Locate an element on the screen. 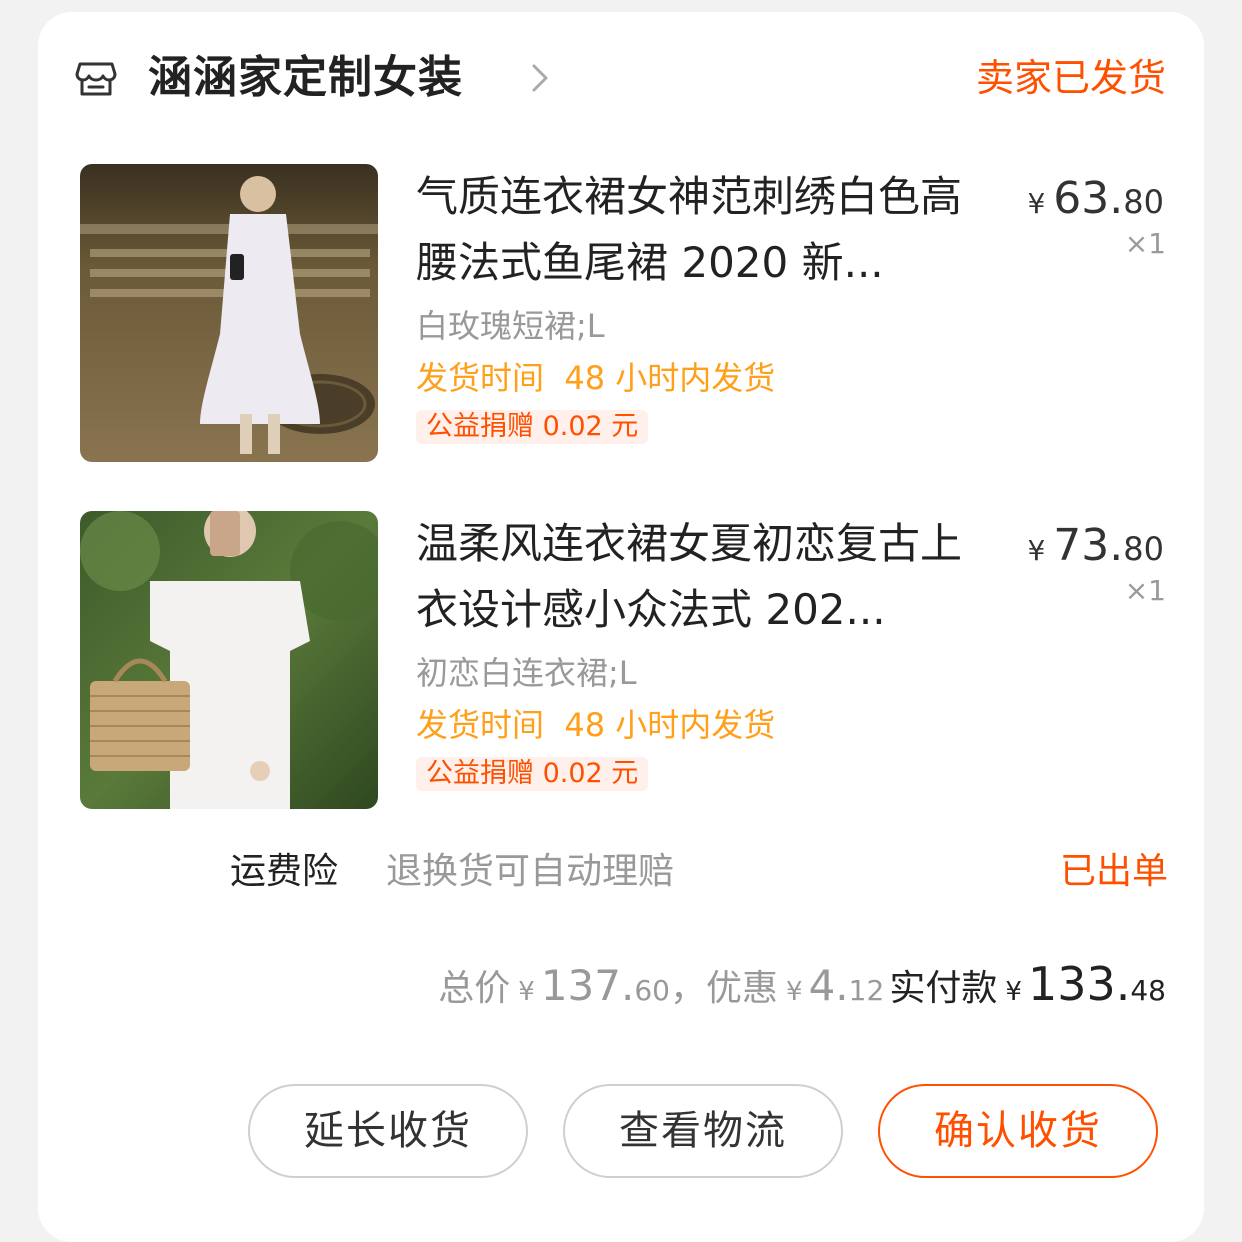 This screenshot has height=1242, width=1242. insurance-status: 已出单 is located at coordinates (1113, 871).